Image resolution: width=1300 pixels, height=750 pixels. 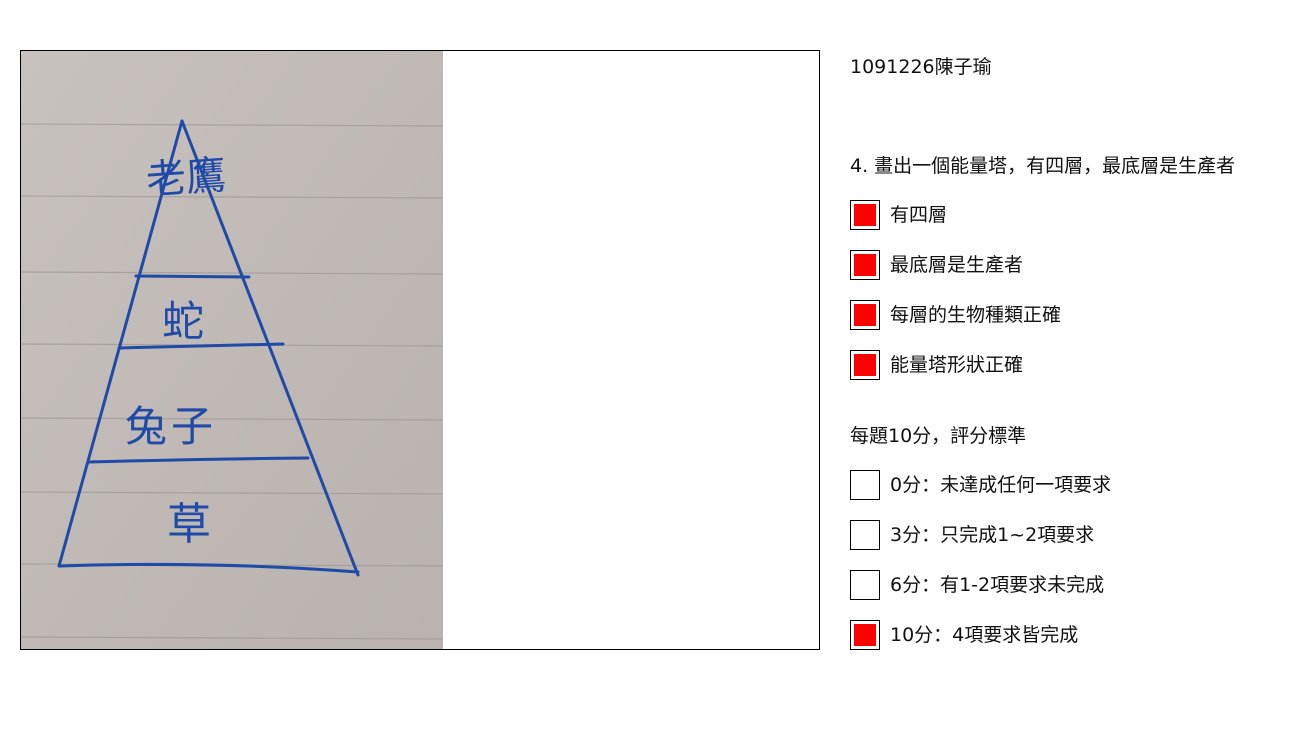 What do you see at coordinates (997, 585) in the screenshot?
I see `score-option-label-6: 6分：有1-2項要求未完成` at bounding box center [997, 585].